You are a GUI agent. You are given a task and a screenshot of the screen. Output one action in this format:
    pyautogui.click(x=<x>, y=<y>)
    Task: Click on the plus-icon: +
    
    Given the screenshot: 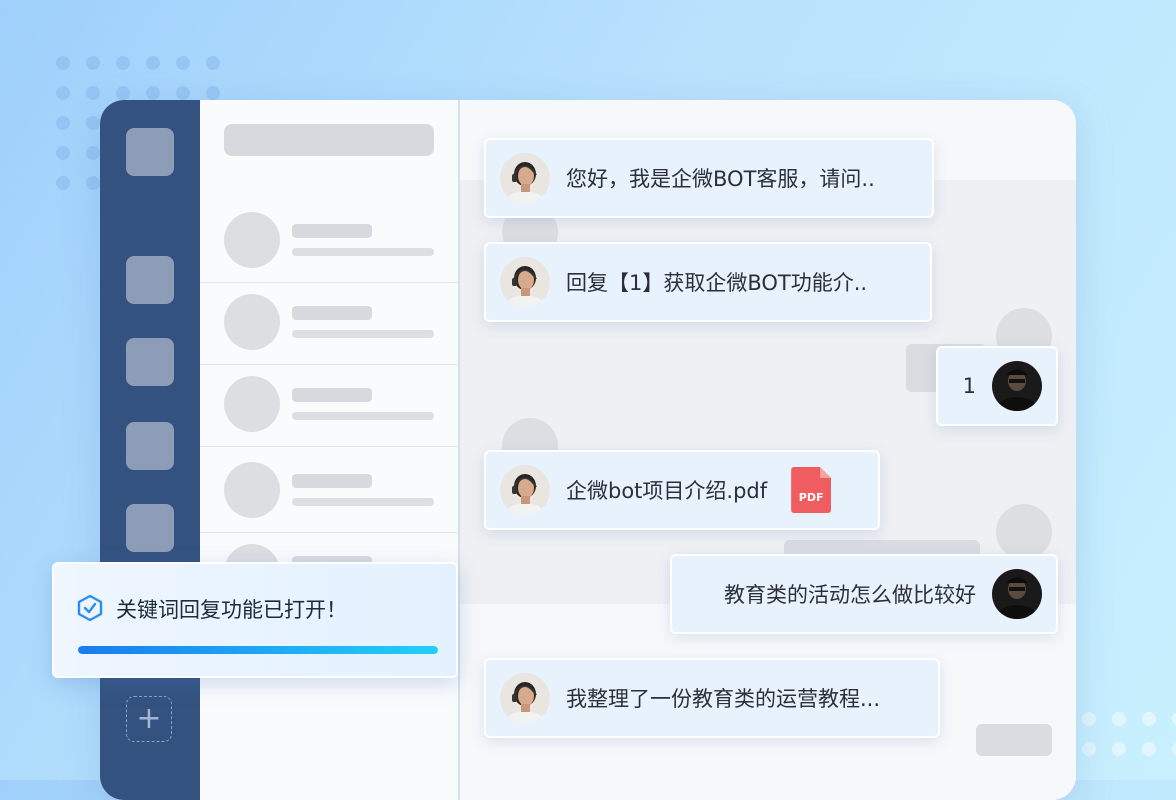 What is the action you would take?
    pyautogui.click(x=149, y=719)
    